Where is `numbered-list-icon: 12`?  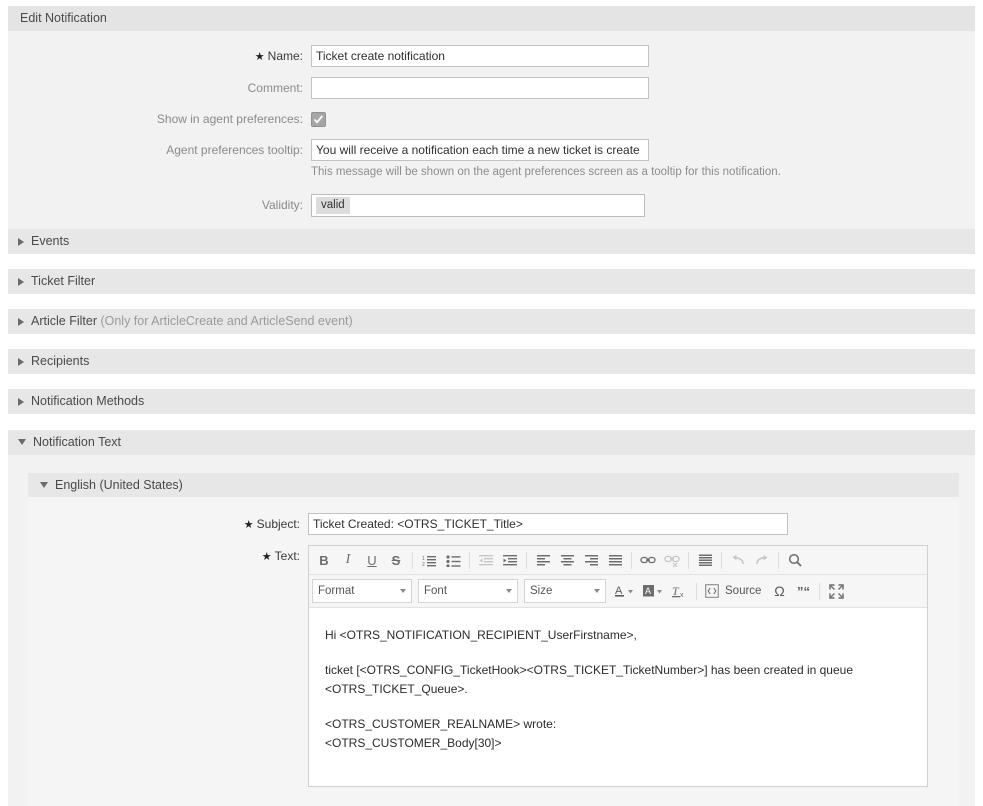 numbered-list-icon: 12 is located at coordinates (429, 560).